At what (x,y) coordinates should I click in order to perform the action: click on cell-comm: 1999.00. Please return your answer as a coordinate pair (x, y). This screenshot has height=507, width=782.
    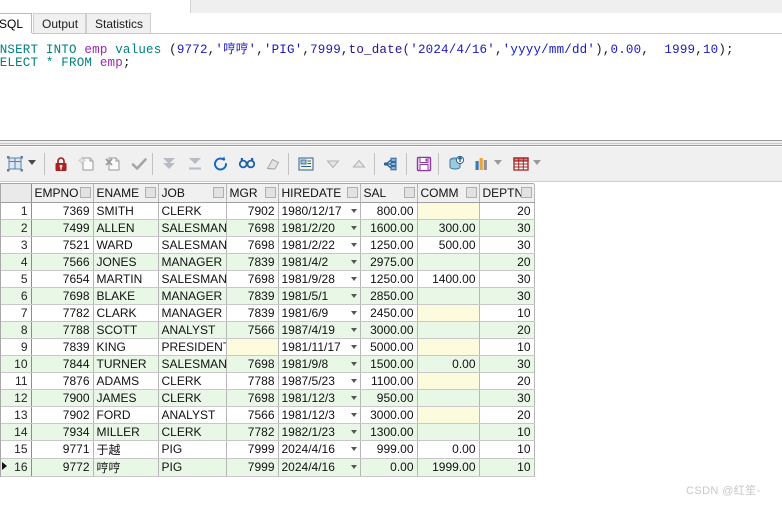
    Looking at the image, I should click on (448, 467).